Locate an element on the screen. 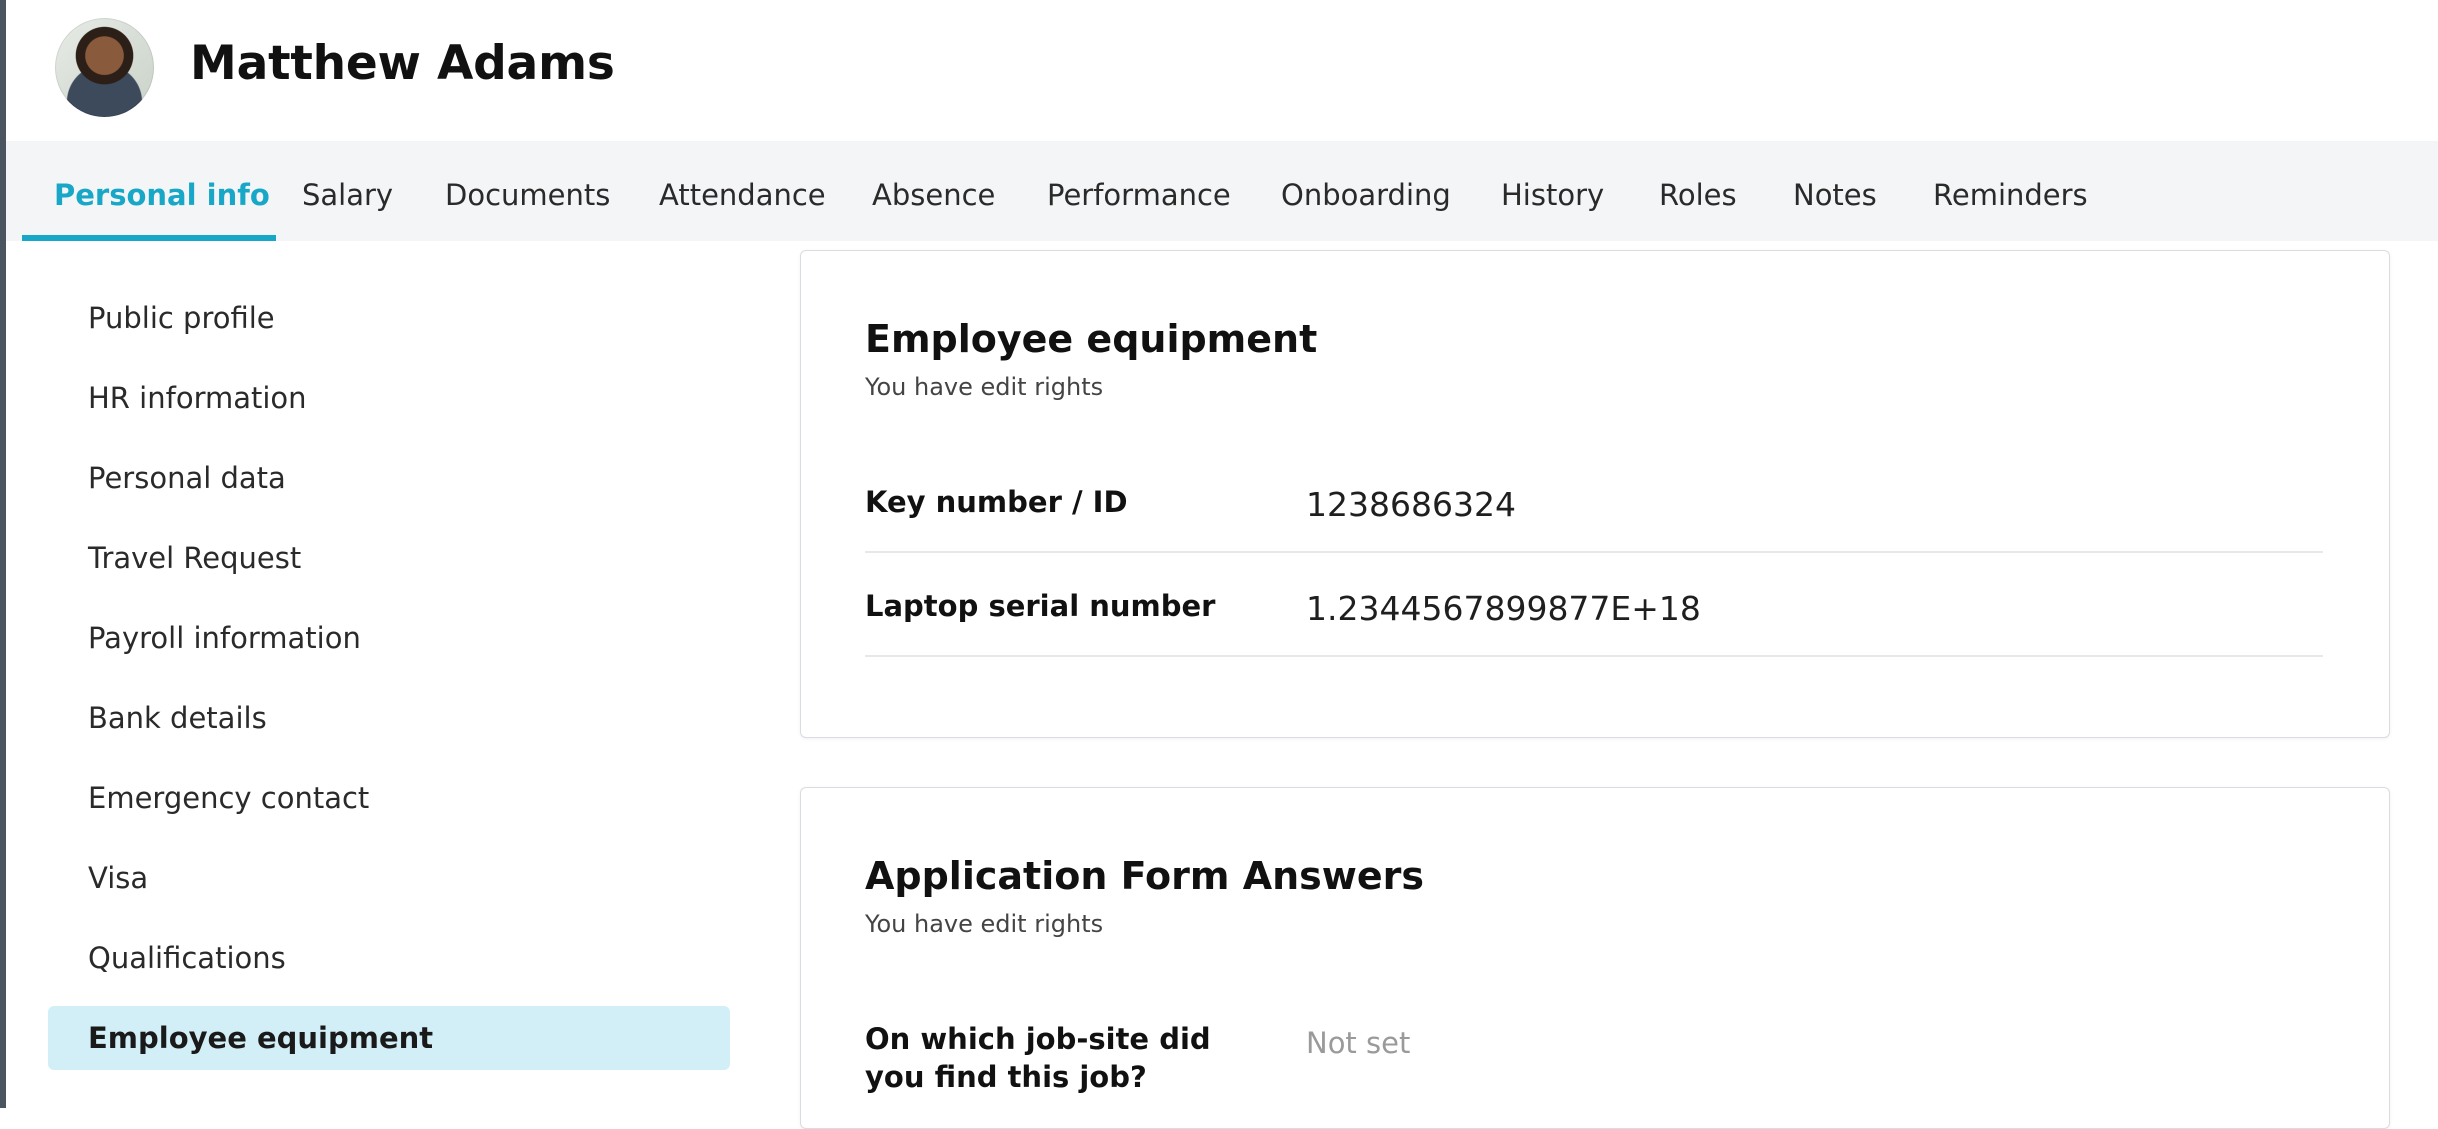 This screenshot has width=2438, height=1129. sidebar-item-visa: Visa is located at coordinates (389, 878).